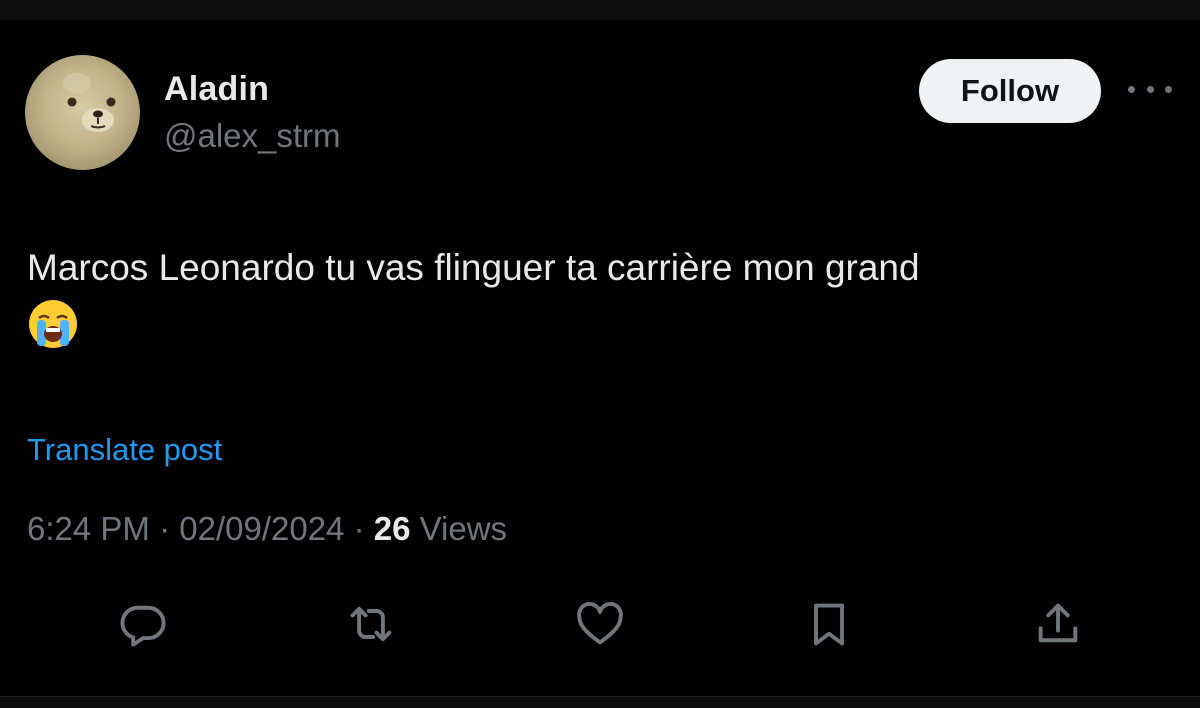  What do you see at coordinates (392, 528) in the screenshot?
I see `views-count: 26` at bounding box center [392, 528].